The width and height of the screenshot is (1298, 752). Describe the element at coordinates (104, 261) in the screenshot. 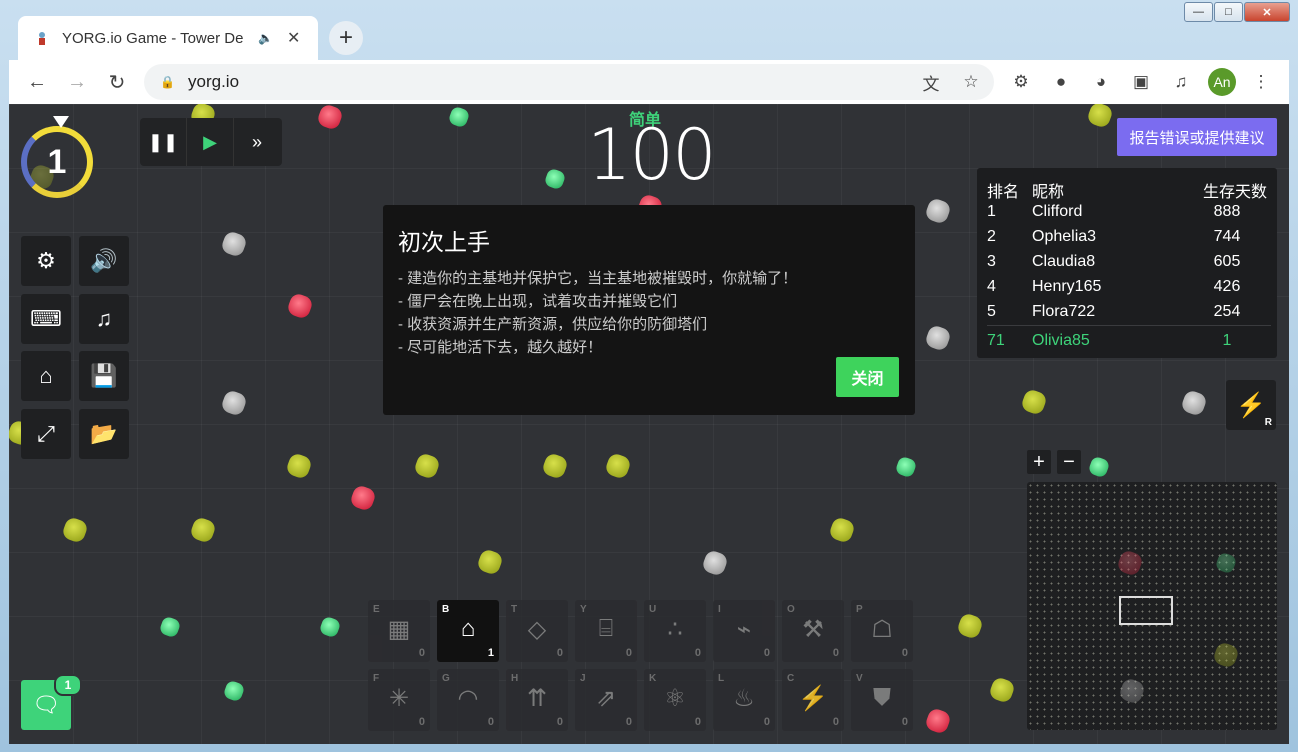

I see `sound-button: 🔊` at that location.